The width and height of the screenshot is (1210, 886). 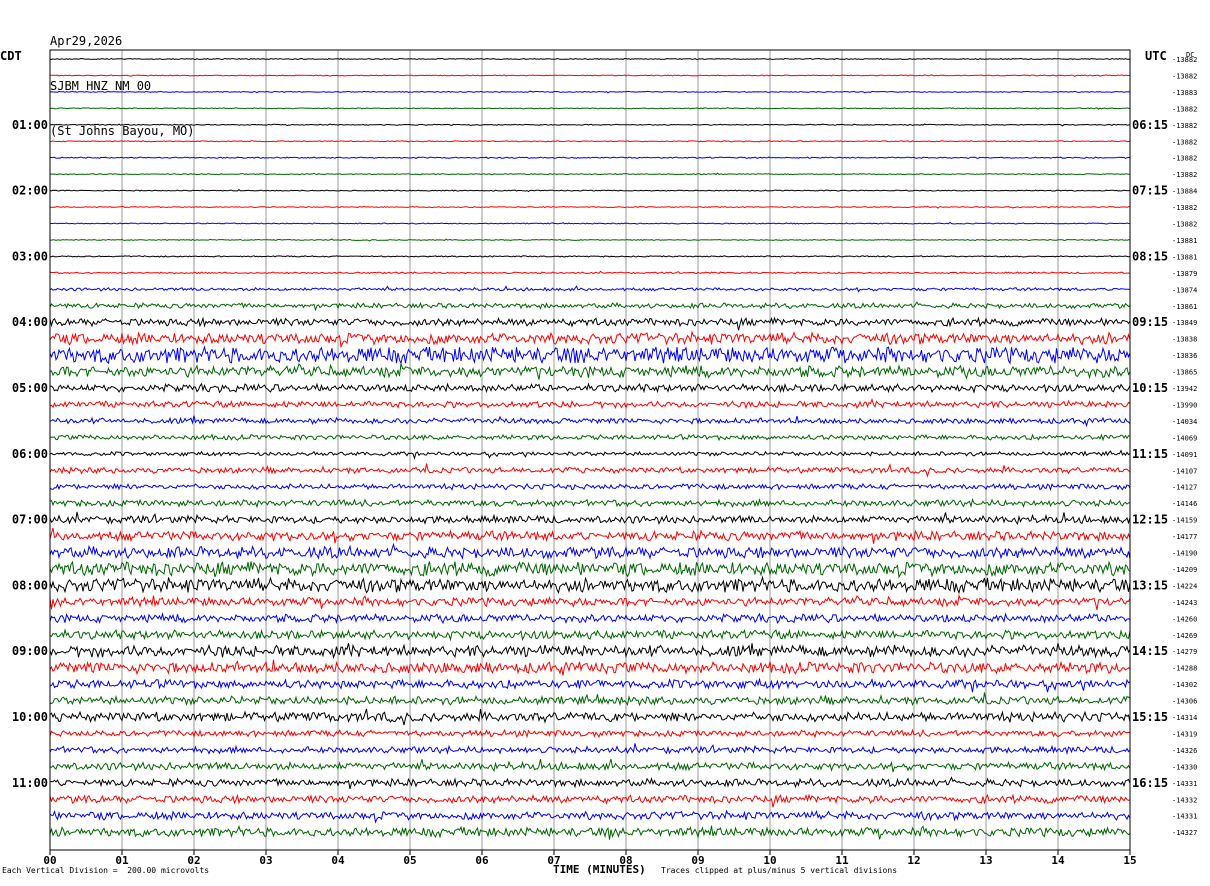 What do you see at coordinates (1184, 323) in the screenshot?
I see `dc-offset-label: -13849` at bounding box center [1184, 323].